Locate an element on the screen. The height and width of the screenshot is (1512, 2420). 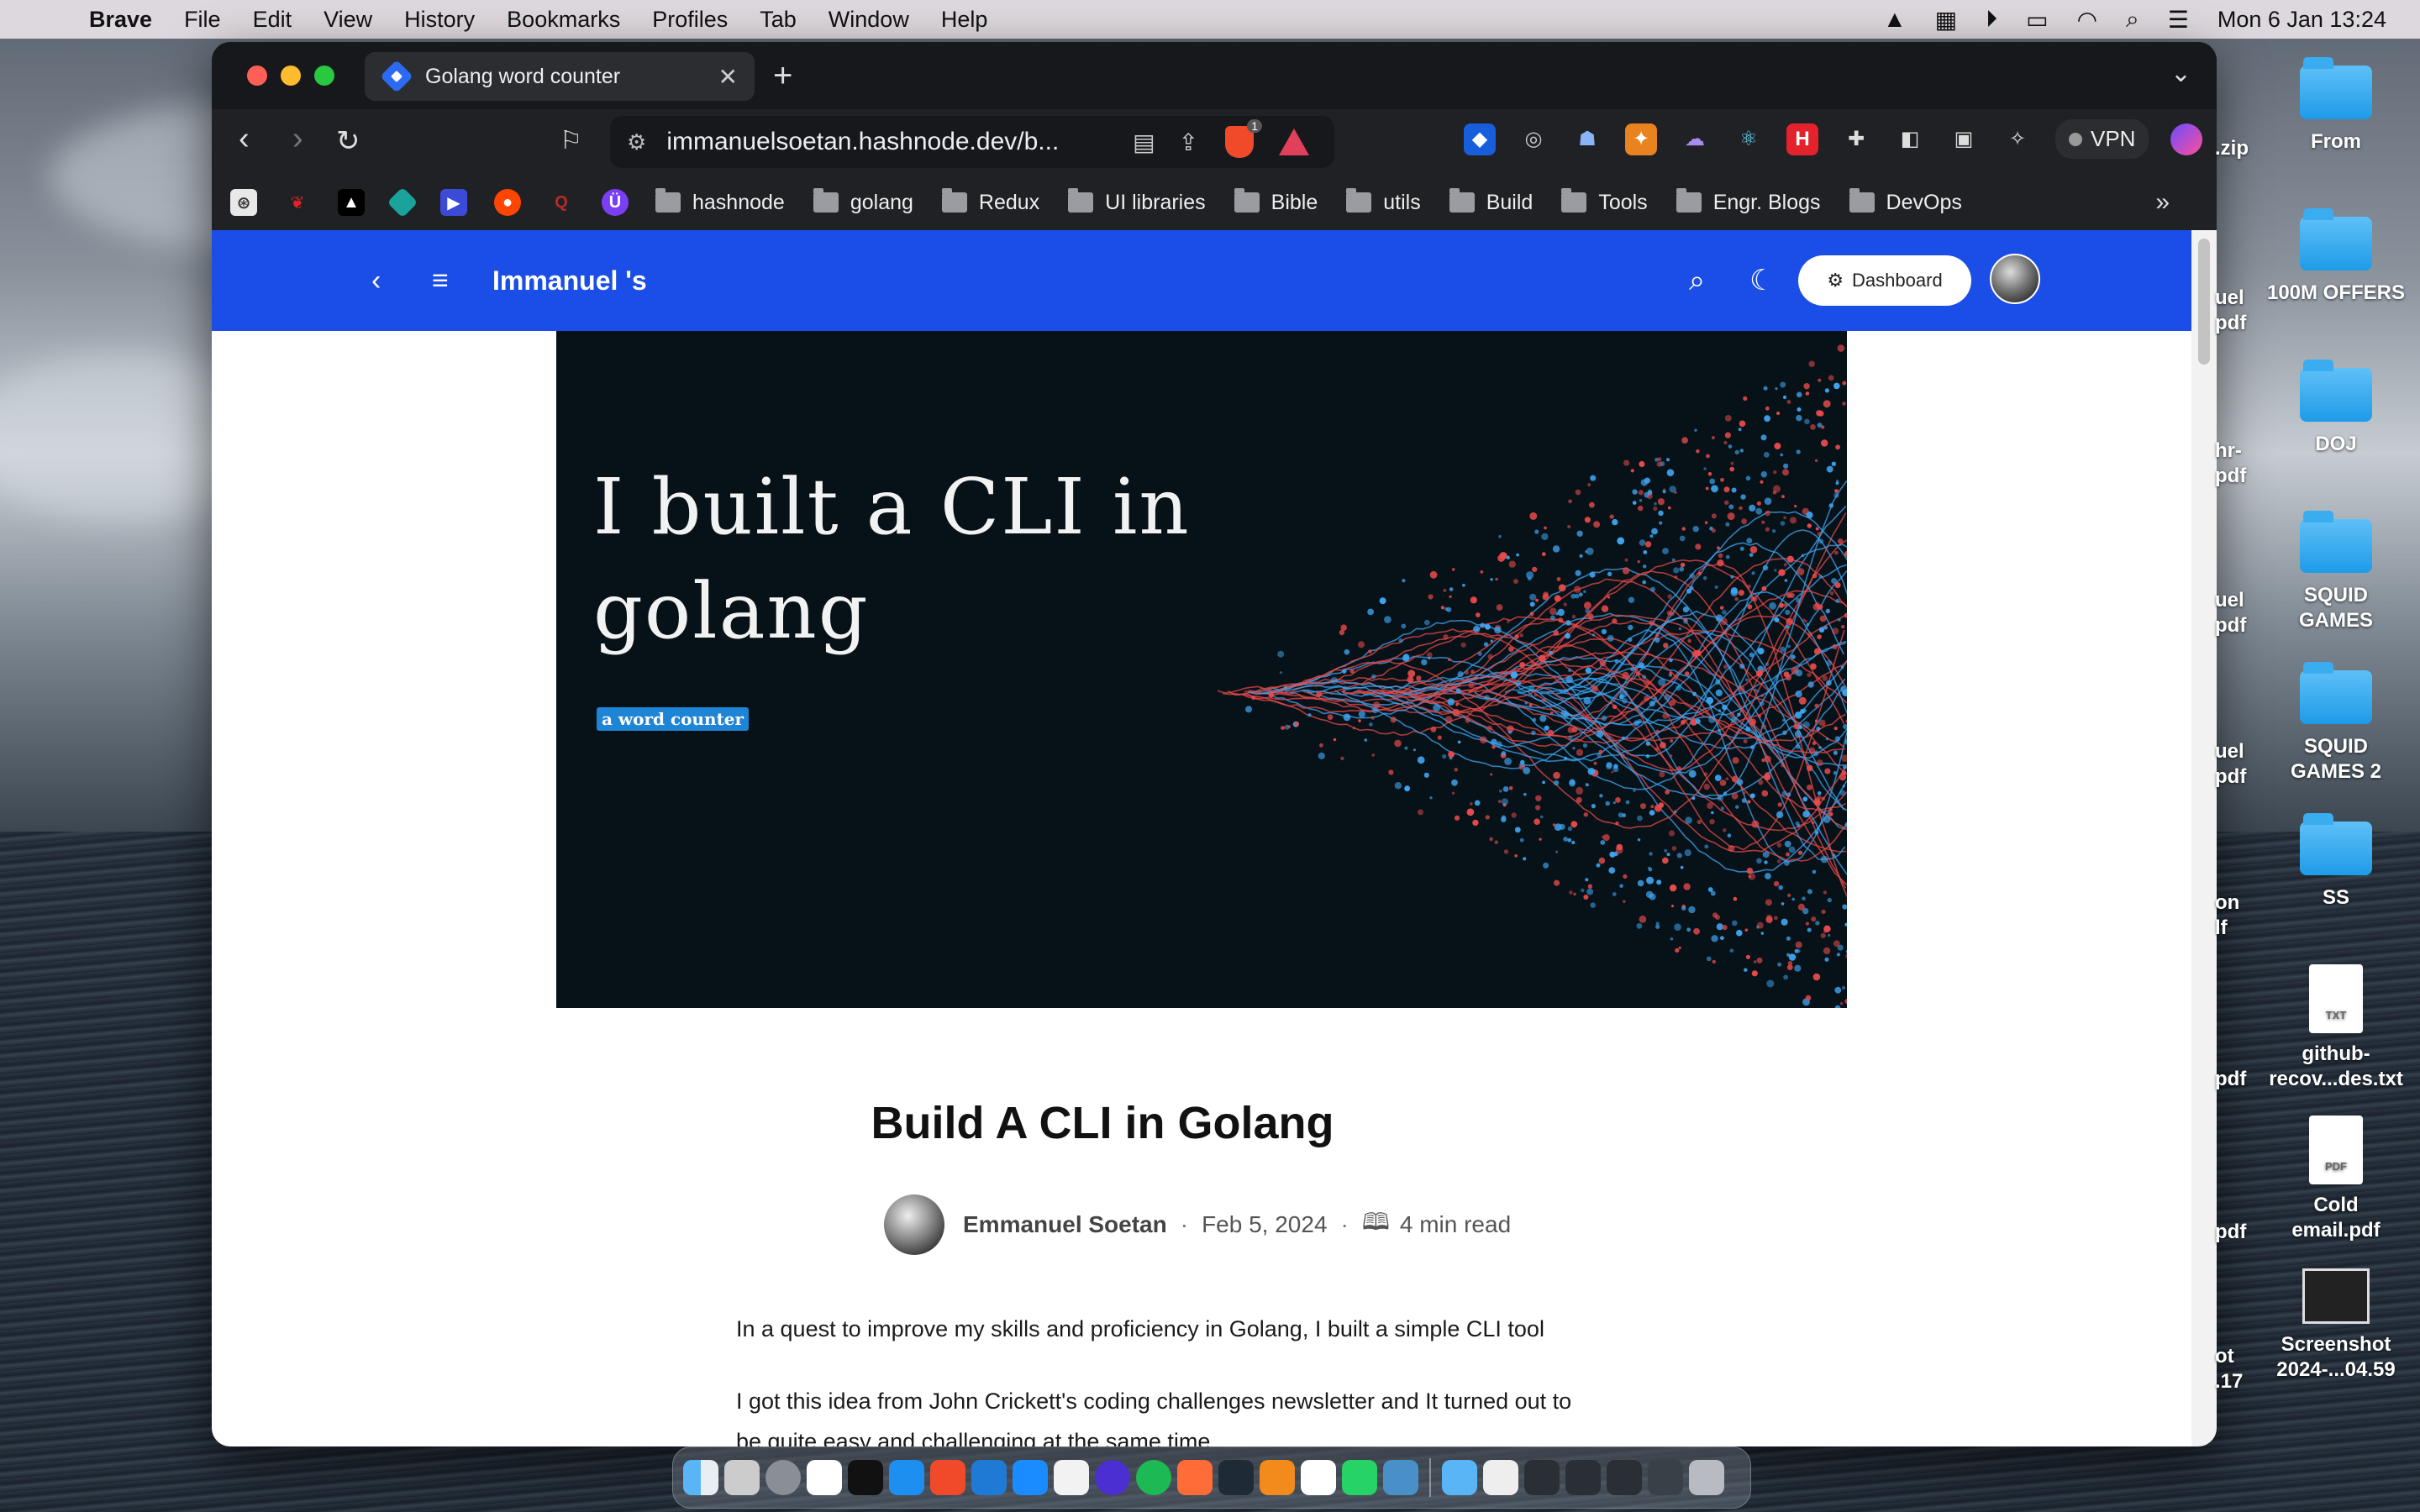
menu-file: File is located at coordinates (202, 20).